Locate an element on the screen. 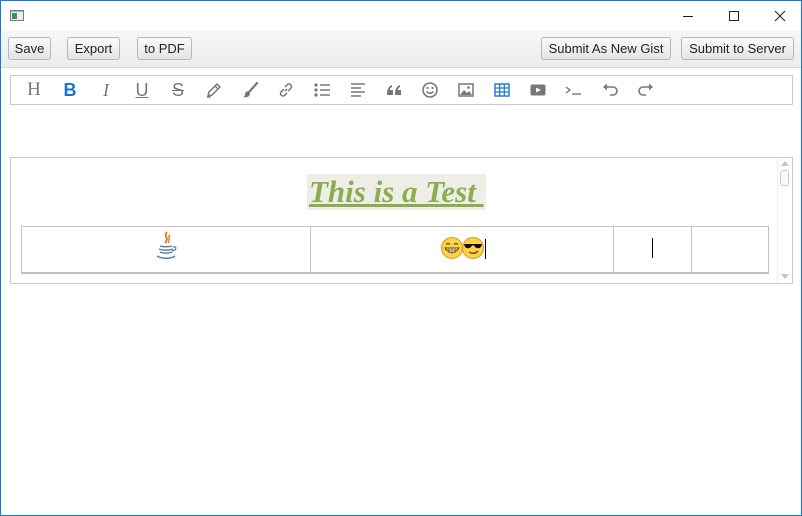  submit-server-button: Submit to Server is located at coordinates (737, 48).